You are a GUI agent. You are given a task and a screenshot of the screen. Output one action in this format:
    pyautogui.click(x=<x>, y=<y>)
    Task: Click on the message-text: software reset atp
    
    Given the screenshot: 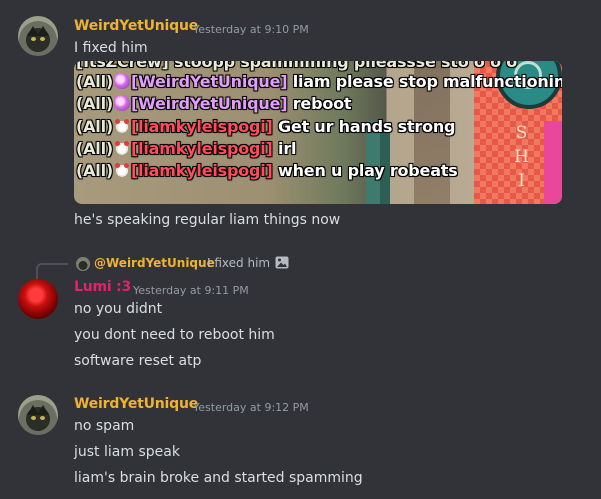 What is the action you would take?
    pyautogui.click(x=138, y=361)
    